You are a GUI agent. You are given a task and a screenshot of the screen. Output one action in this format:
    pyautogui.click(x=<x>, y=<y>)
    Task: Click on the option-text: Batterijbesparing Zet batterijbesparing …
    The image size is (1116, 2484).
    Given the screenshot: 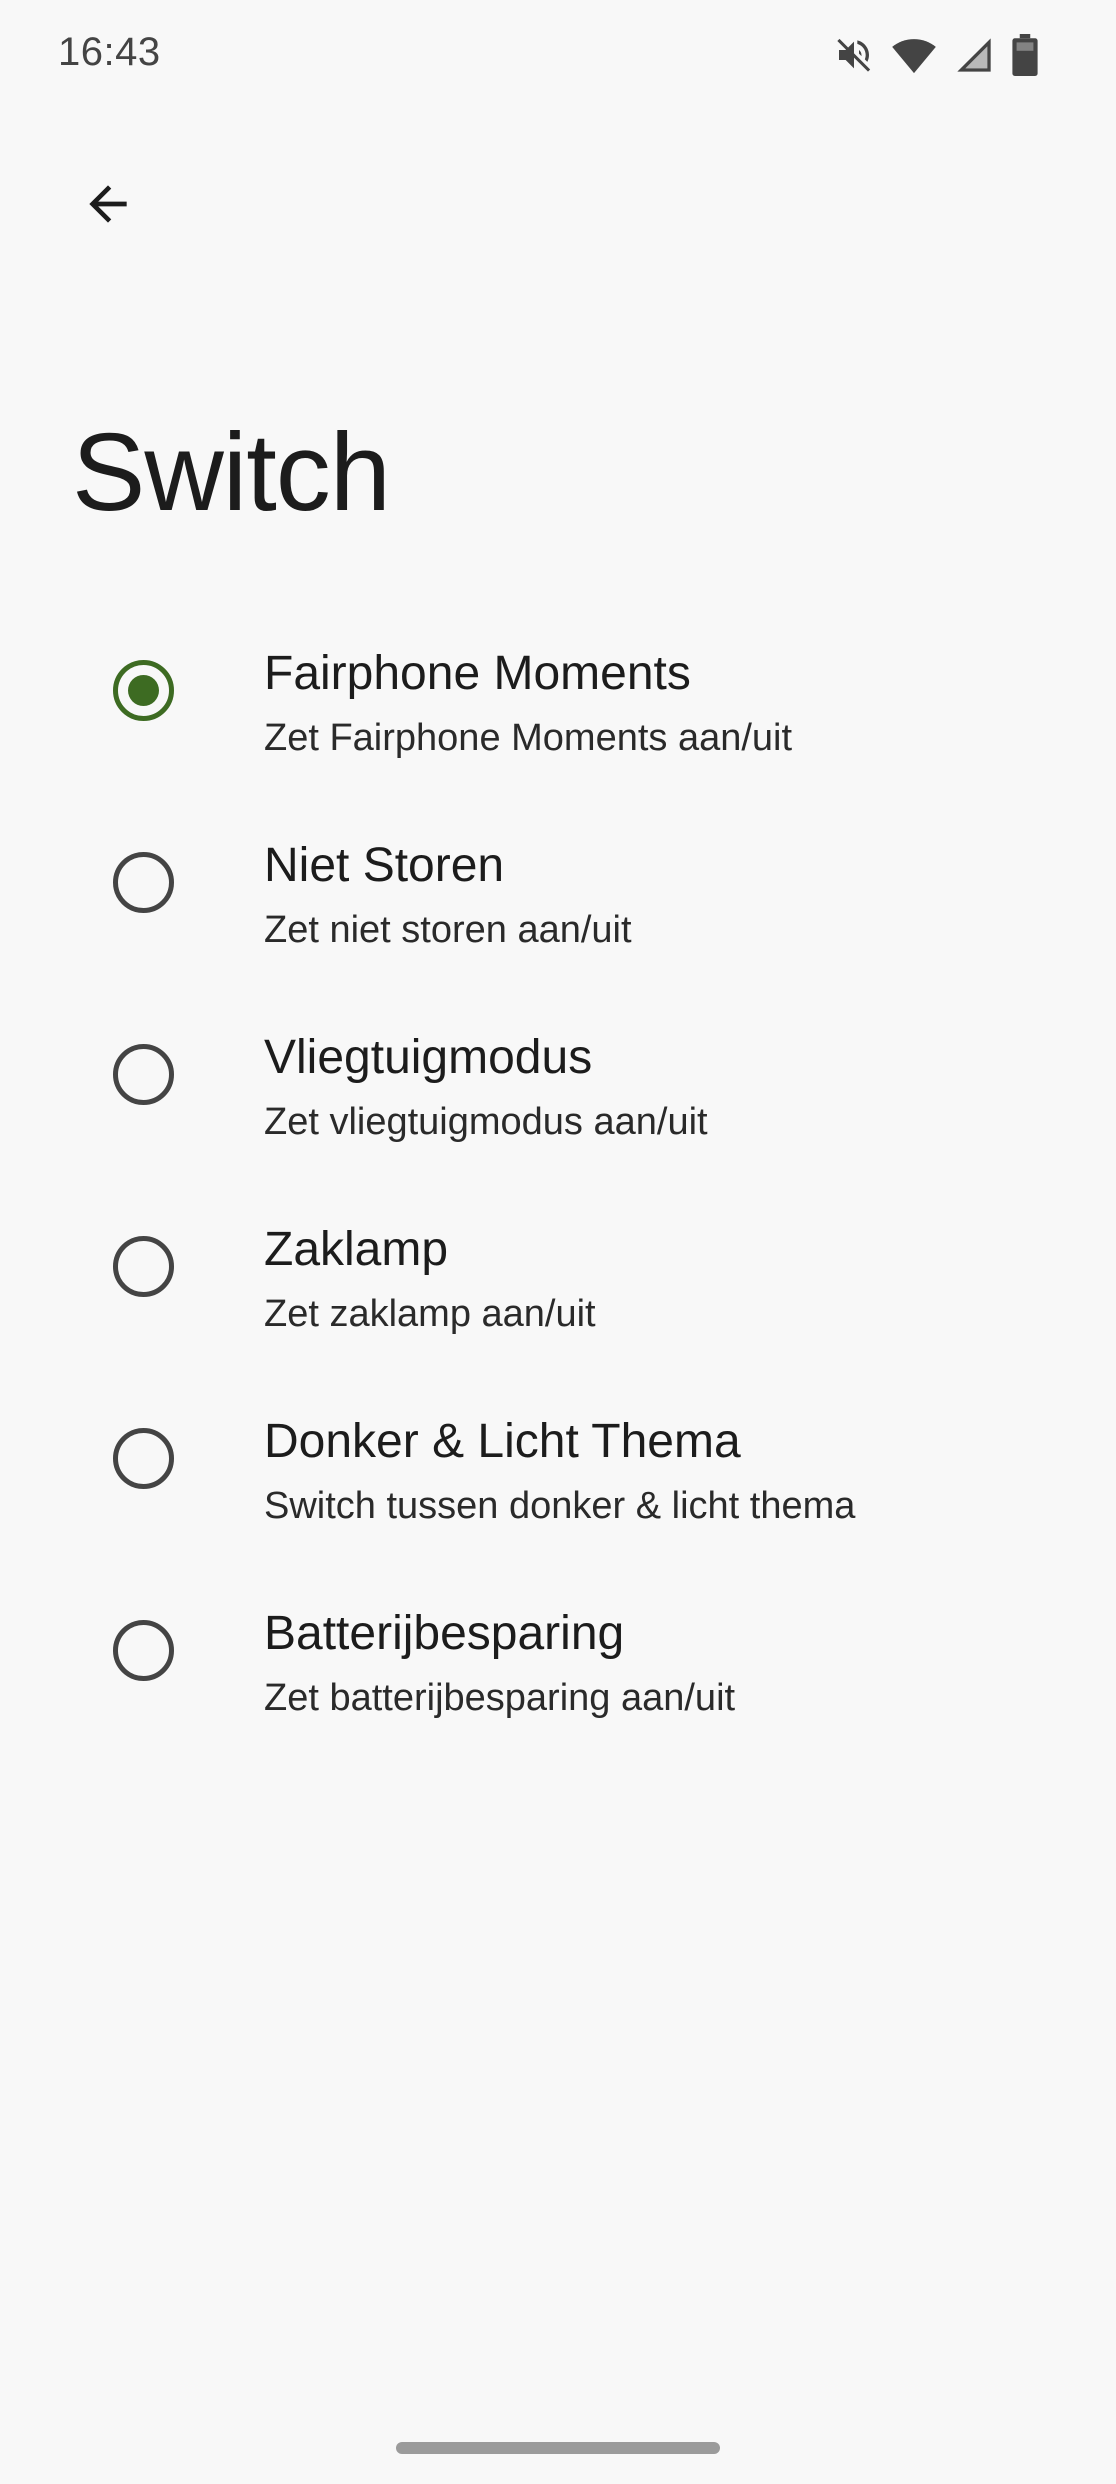 What is the action you would take?
    pyautogui.click(x=674, y=1665)
    